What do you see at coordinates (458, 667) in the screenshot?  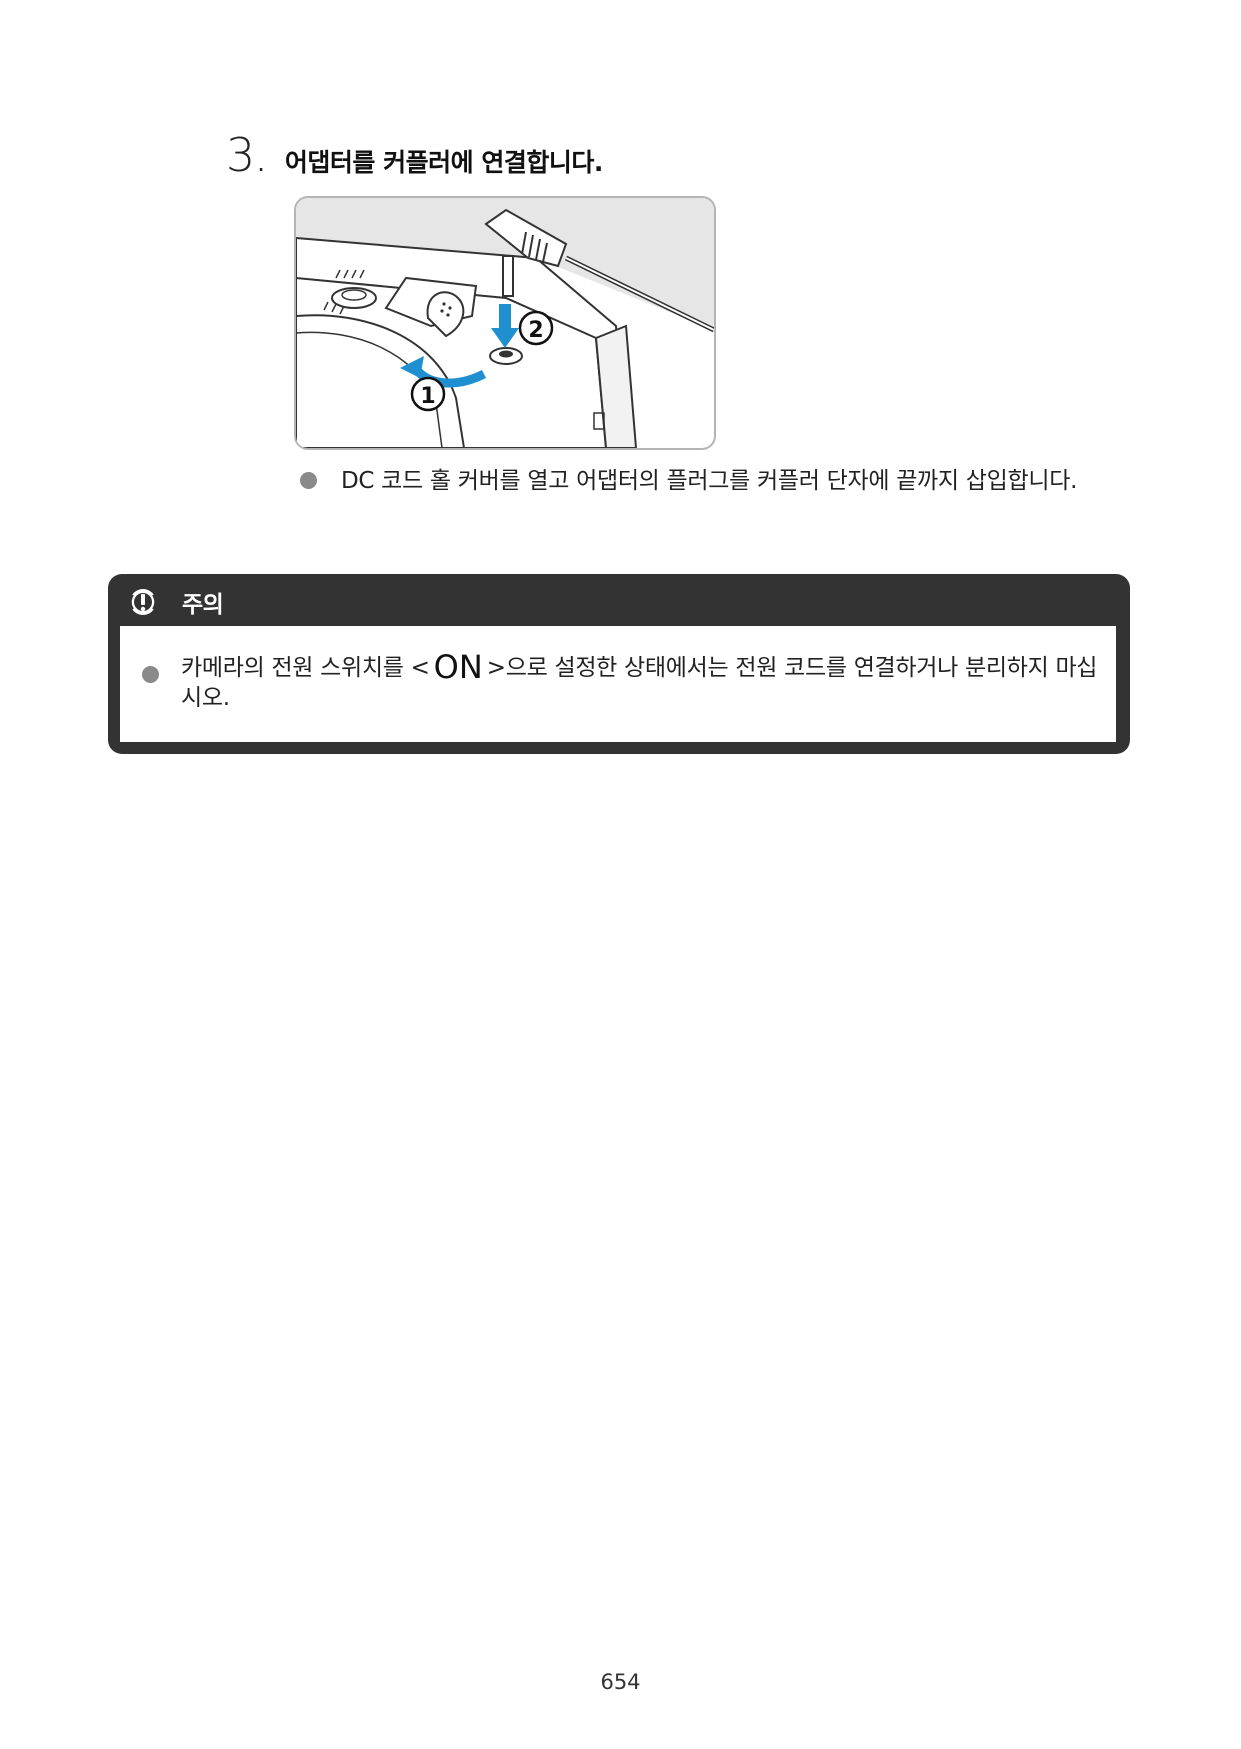 I see `on-switch-symbol: ON` at bounding box center [458, 667].